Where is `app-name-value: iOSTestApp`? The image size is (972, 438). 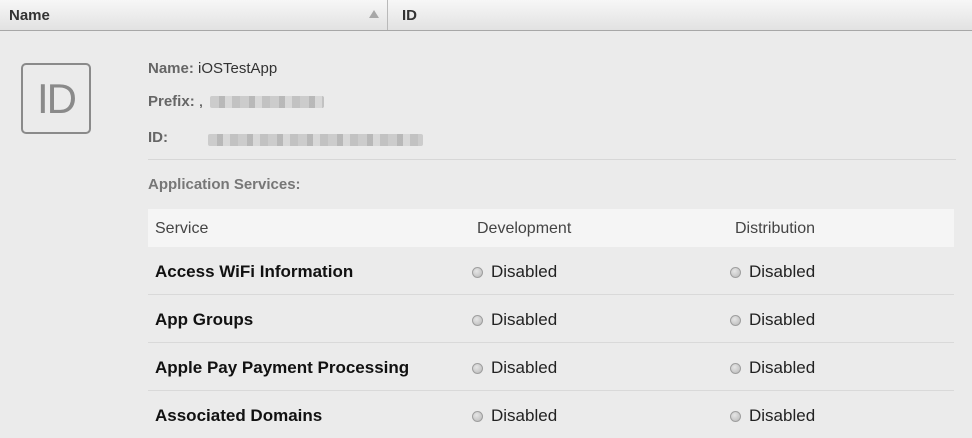 app-name-value: iOSTestApp is located at coordinates (238, 68).